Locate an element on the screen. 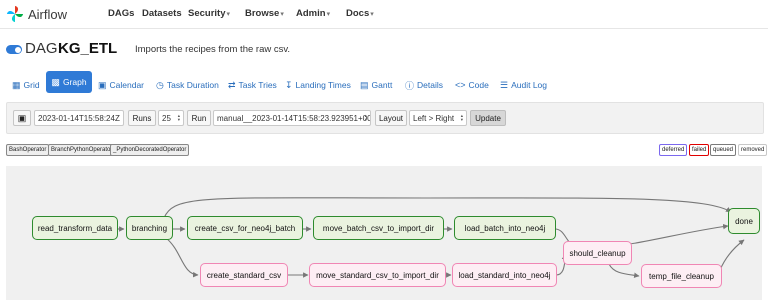 The image size is (768, 300). run-select: manual__2023-01-14T15:58:23.923951+00:00 is located at coordinates (292, 118).